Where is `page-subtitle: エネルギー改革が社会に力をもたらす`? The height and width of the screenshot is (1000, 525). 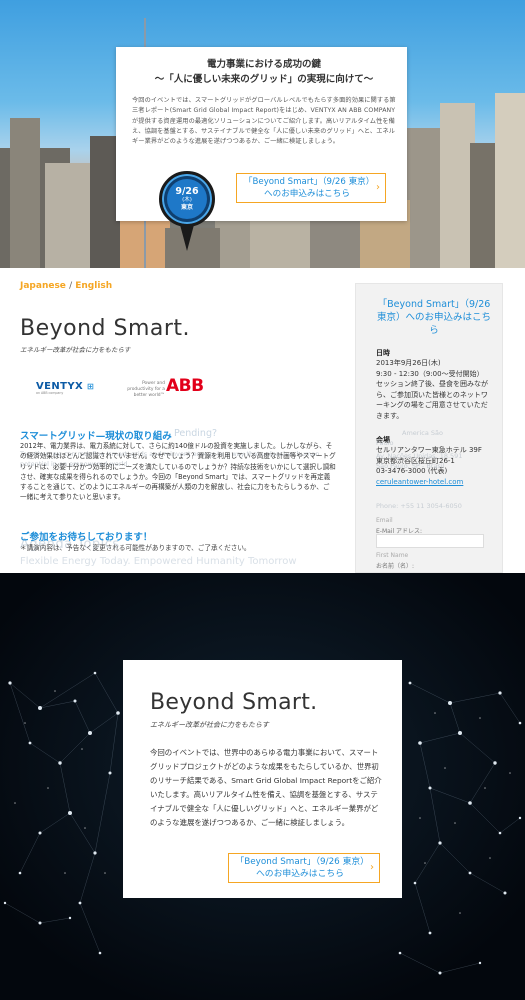 page-subtitle: エネルギー改革が社会に力をもたらす is located at coordinates (75, 350).